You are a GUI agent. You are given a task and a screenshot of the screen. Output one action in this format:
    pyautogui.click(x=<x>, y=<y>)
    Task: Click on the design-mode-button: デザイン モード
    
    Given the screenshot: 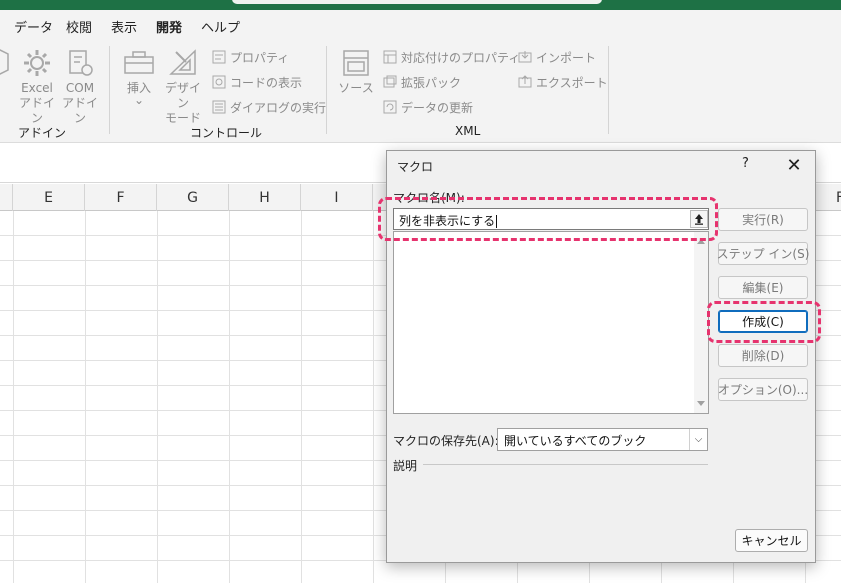 What is the action you would take?
    pyautogui.click(x=183, y=87)
    